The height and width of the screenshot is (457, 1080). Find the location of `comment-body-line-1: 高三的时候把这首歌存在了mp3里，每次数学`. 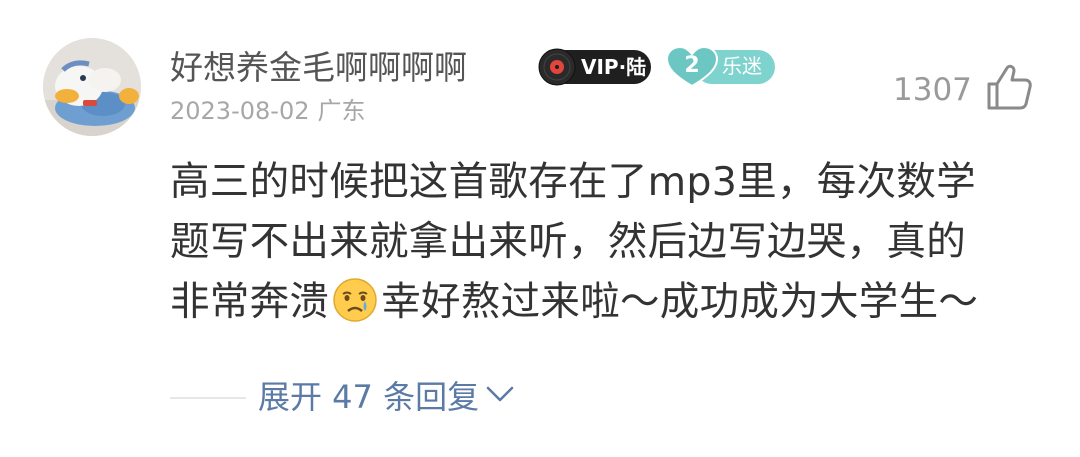

comment-body-line-1: 高三的时候把这首歌存在了mp3里，每次数学 is located at coordinates (573, 182).